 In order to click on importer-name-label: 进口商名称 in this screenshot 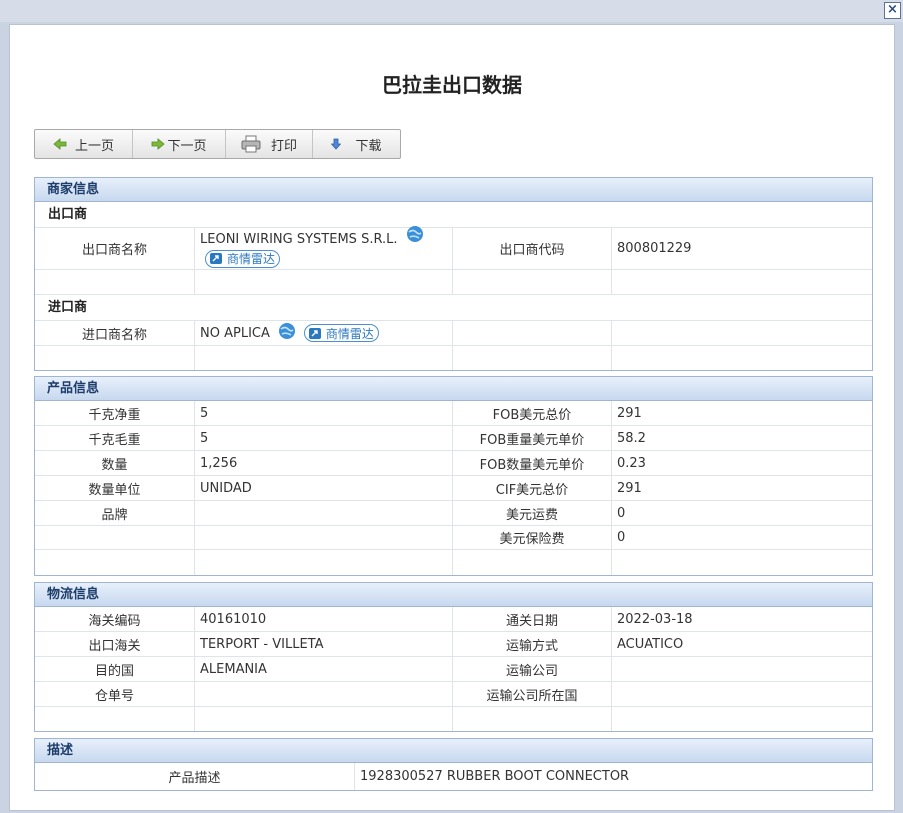, I will do `click(115, 333)`.